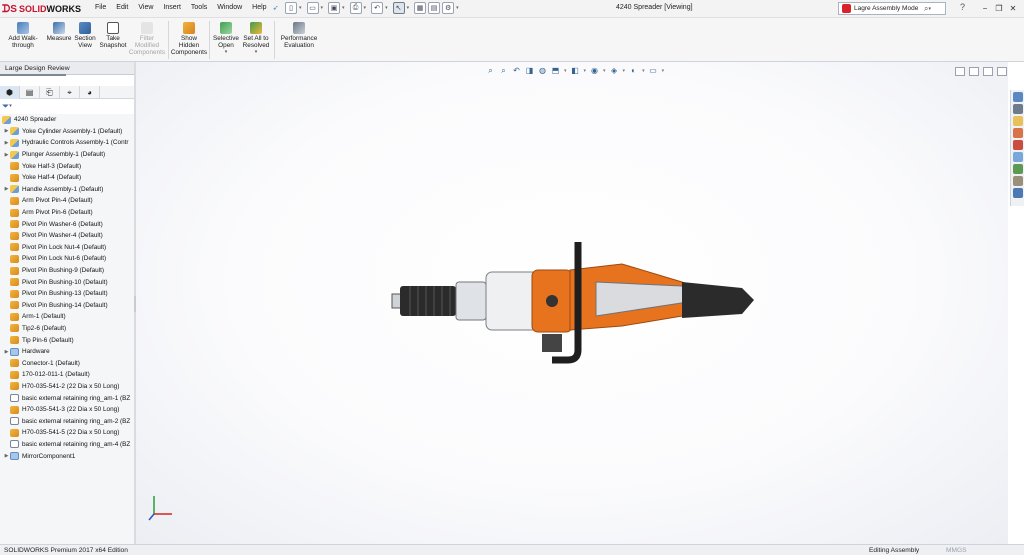 This screenshot has width=1024, height=555. What do you see at coordinates (199, 8) in the screenshot?
I see `menu-tools: Tools` at bounding box center [199, 8].